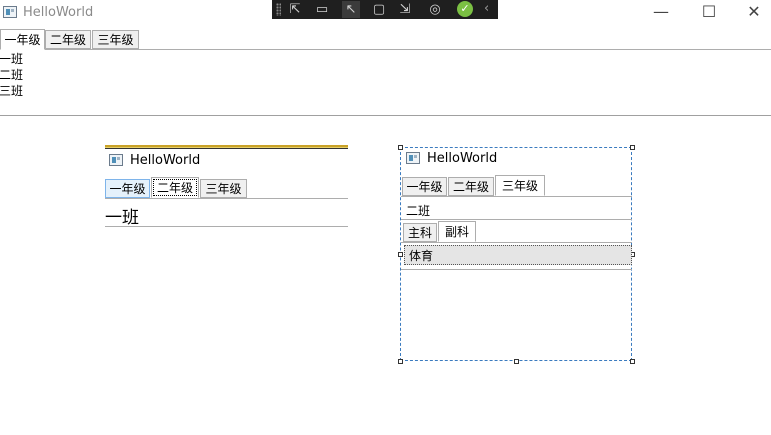 The height and width of the screenshot is (435, 771). Describe the element at coordinates (632, 147) in the screenshot. I see `resize-handle-ne` at that location.